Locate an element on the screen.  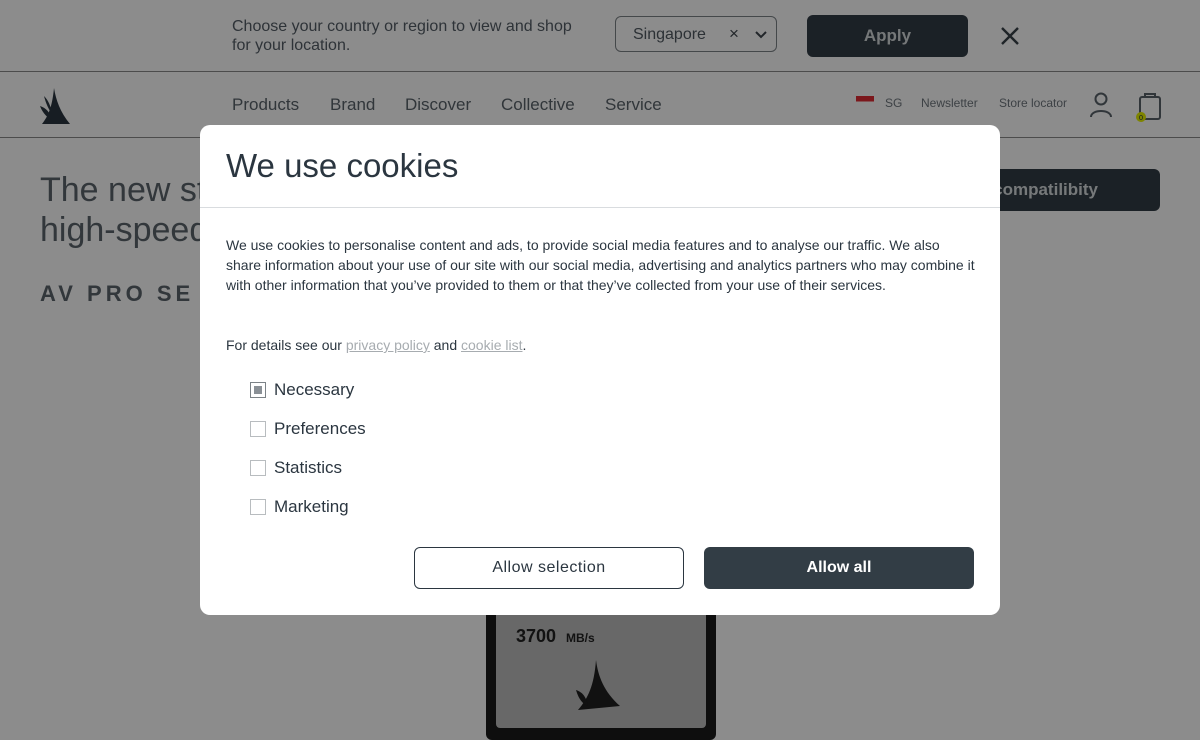
privacy-policy-link: privacy policy is located at coordinates (388, 345).